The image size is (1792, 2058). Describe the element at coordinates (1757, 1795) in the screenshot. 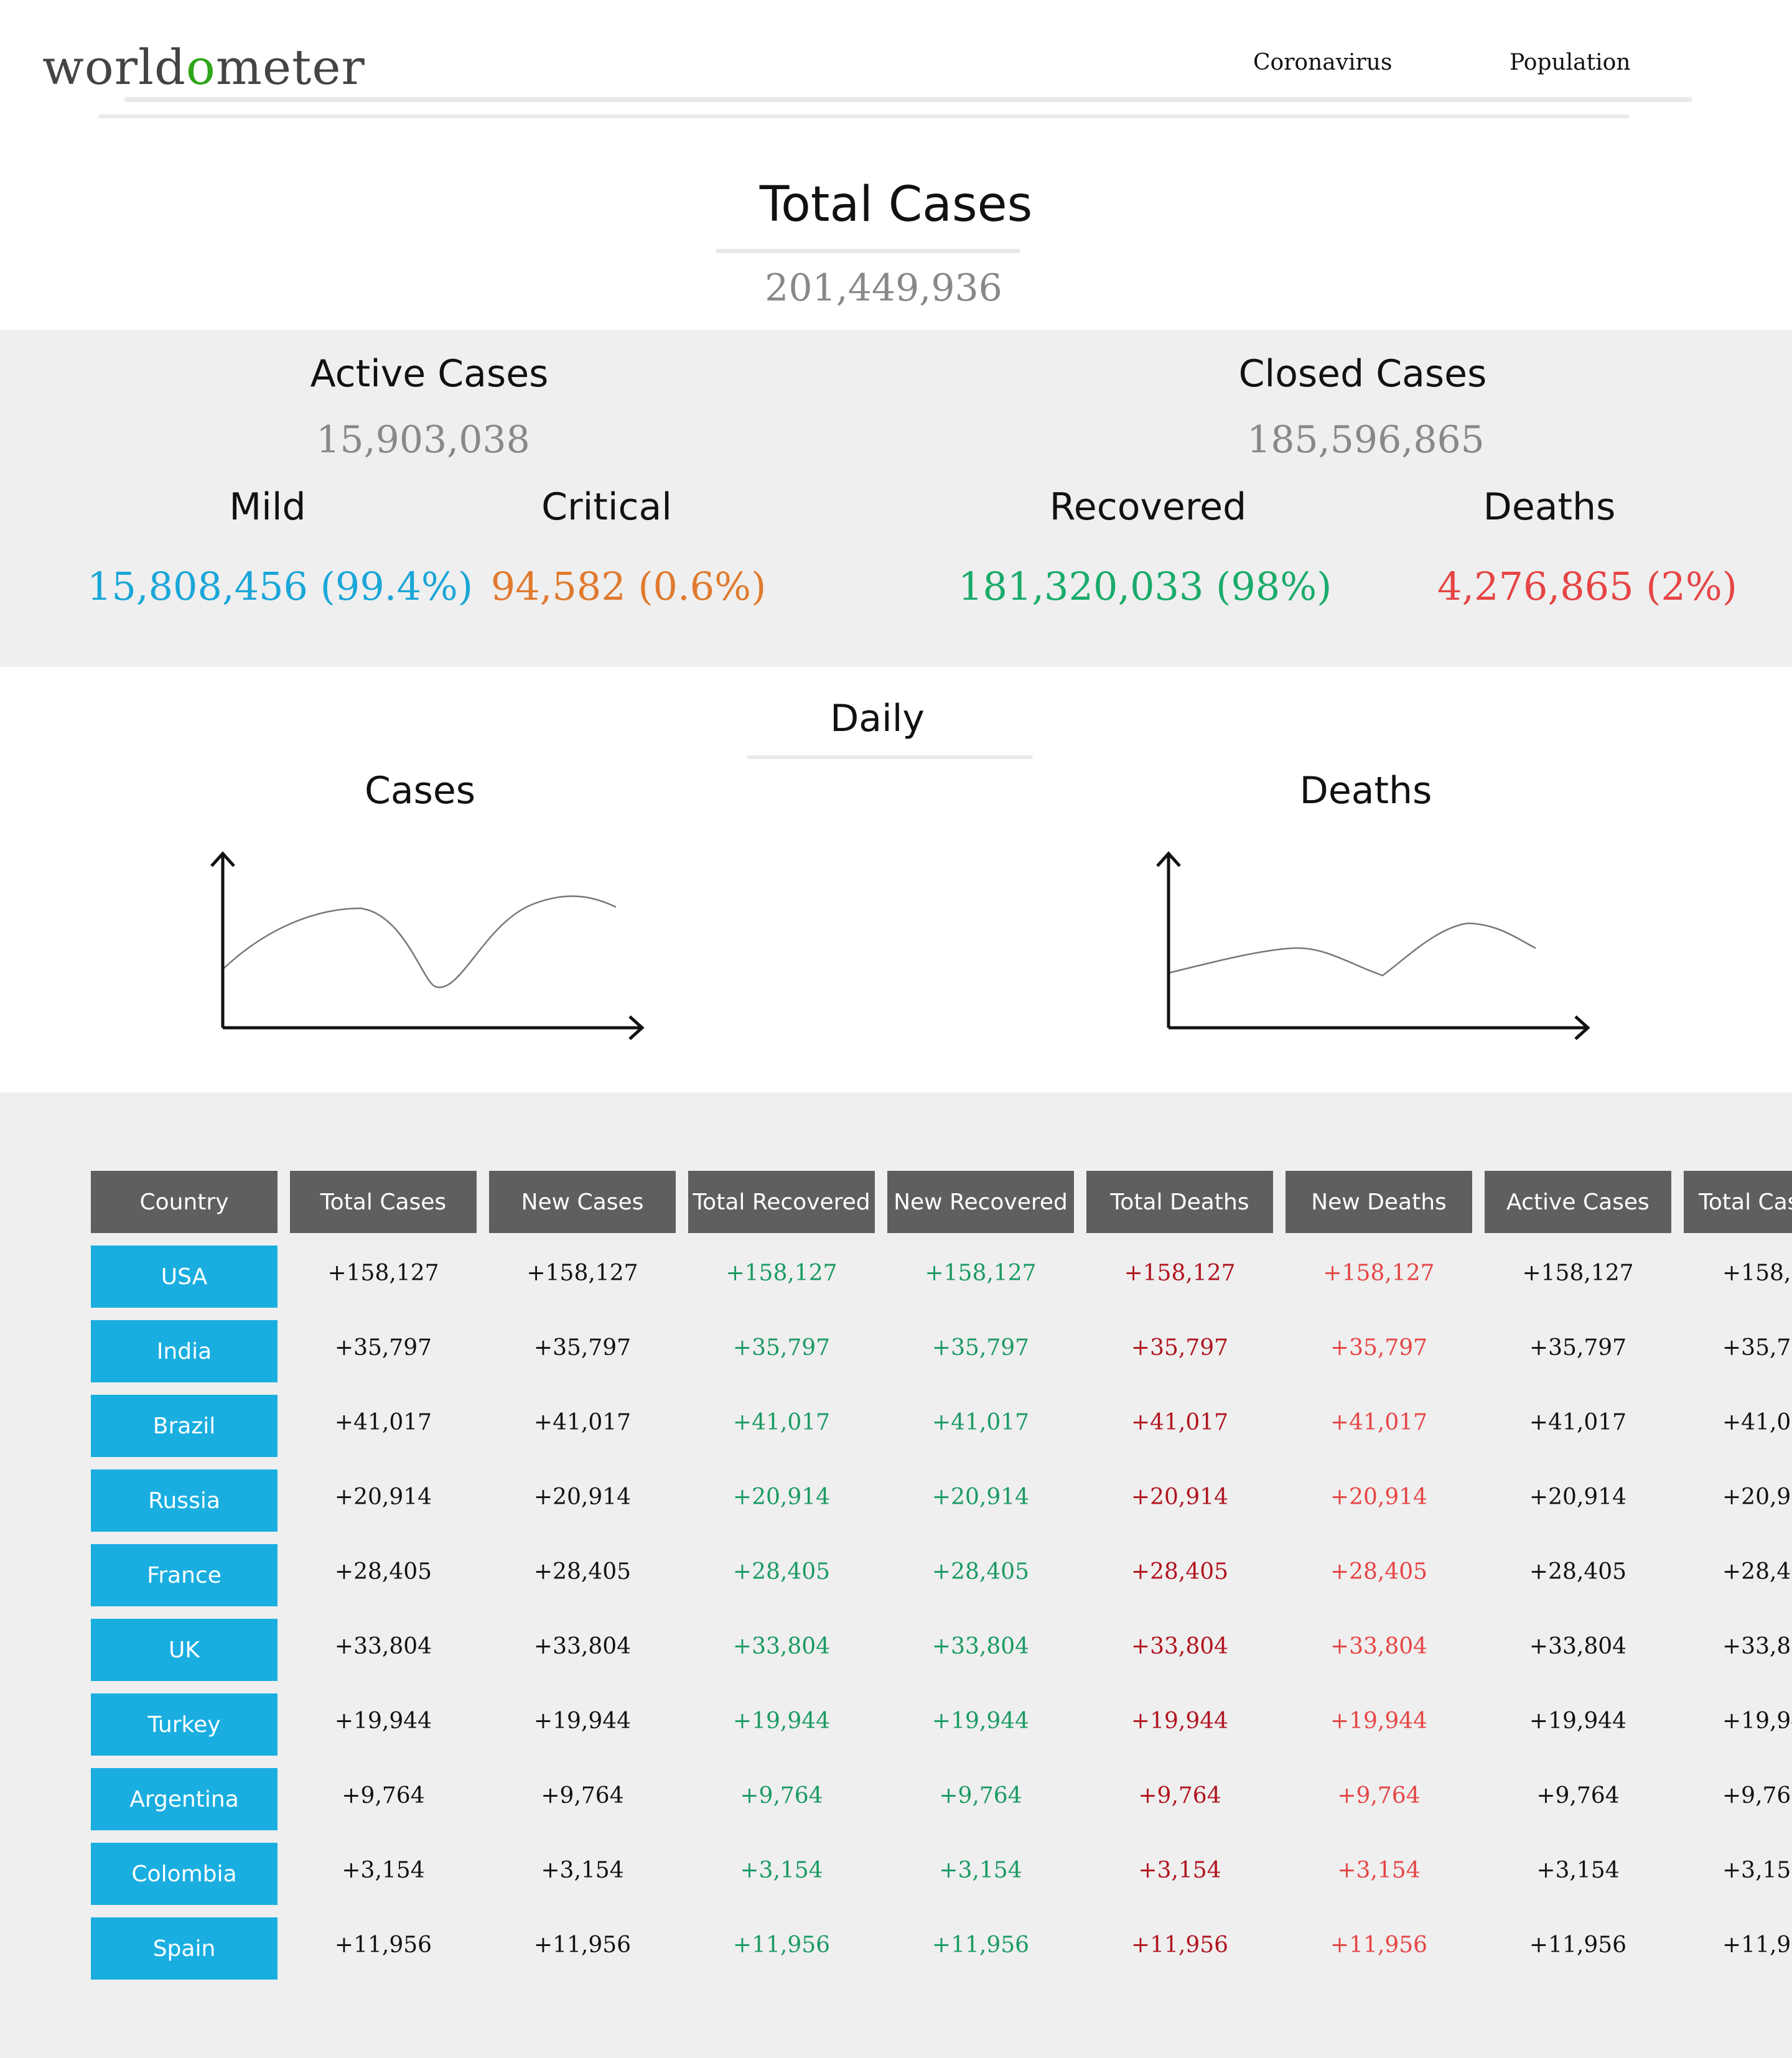

I see `table-cell: +9,76` at that location.